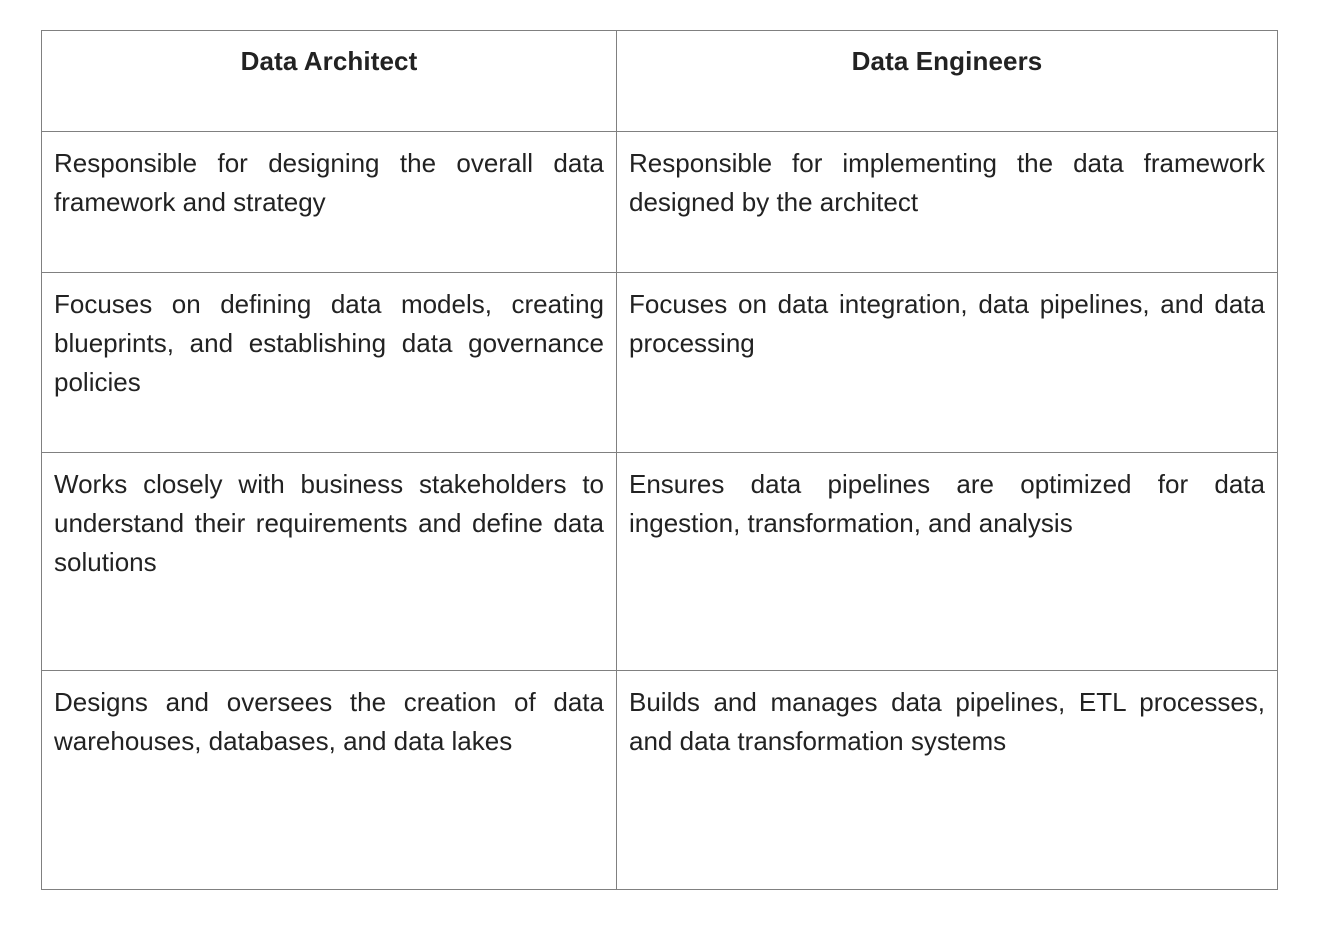  I want to click on column-header-data-engineers: Data Engineers, so click(947, 81).